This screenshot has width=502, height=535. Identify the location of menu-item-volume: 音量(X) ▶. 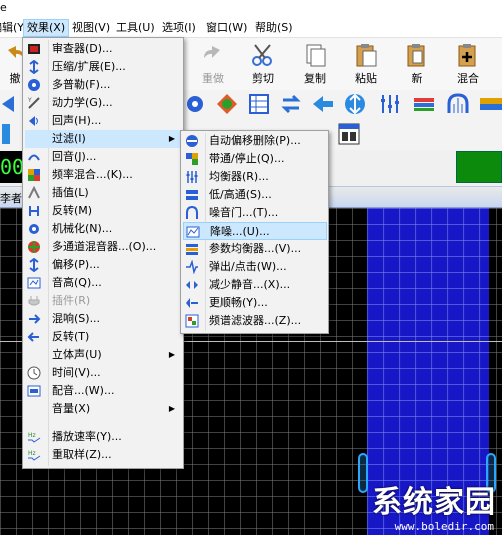
(103, 409).